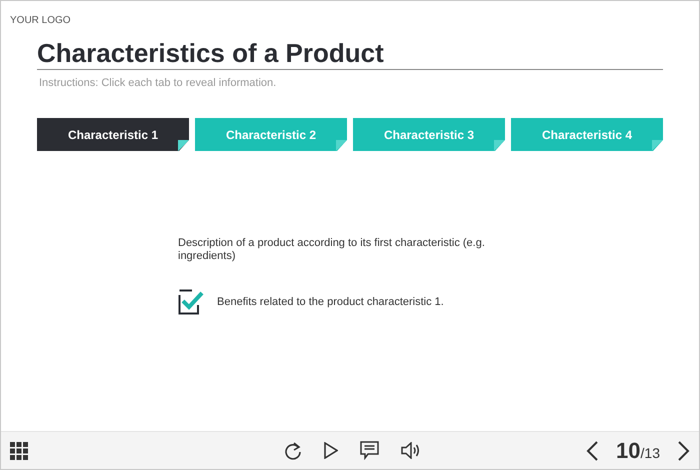  What do you see at coordinates (429, 134) in the screenshot?
I see `tab: Characteristic 3` at bounding box center [429, 134].